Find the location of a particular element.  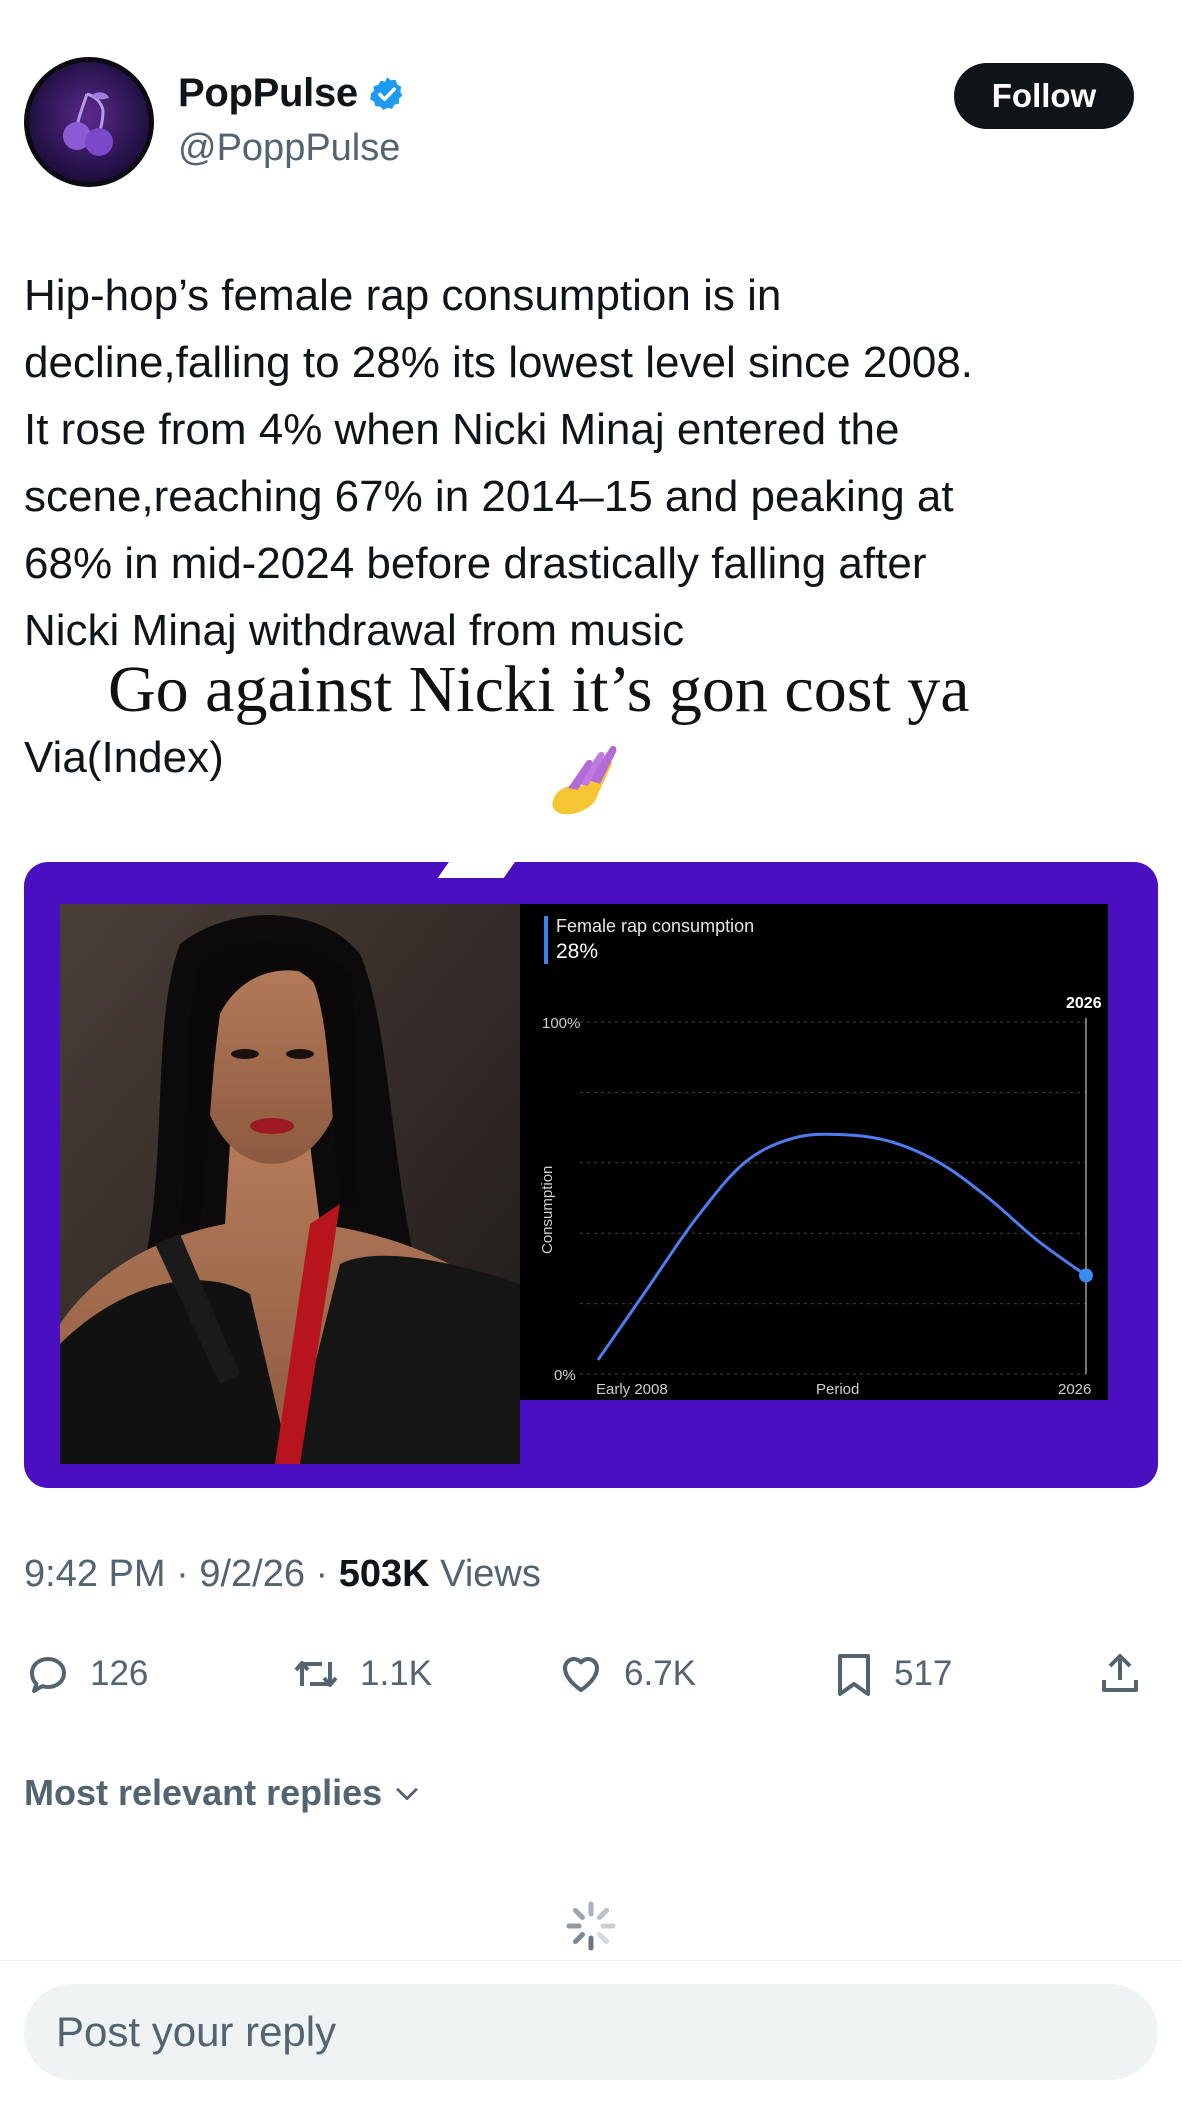

cherry-icon is located at coordinates (88, 124).